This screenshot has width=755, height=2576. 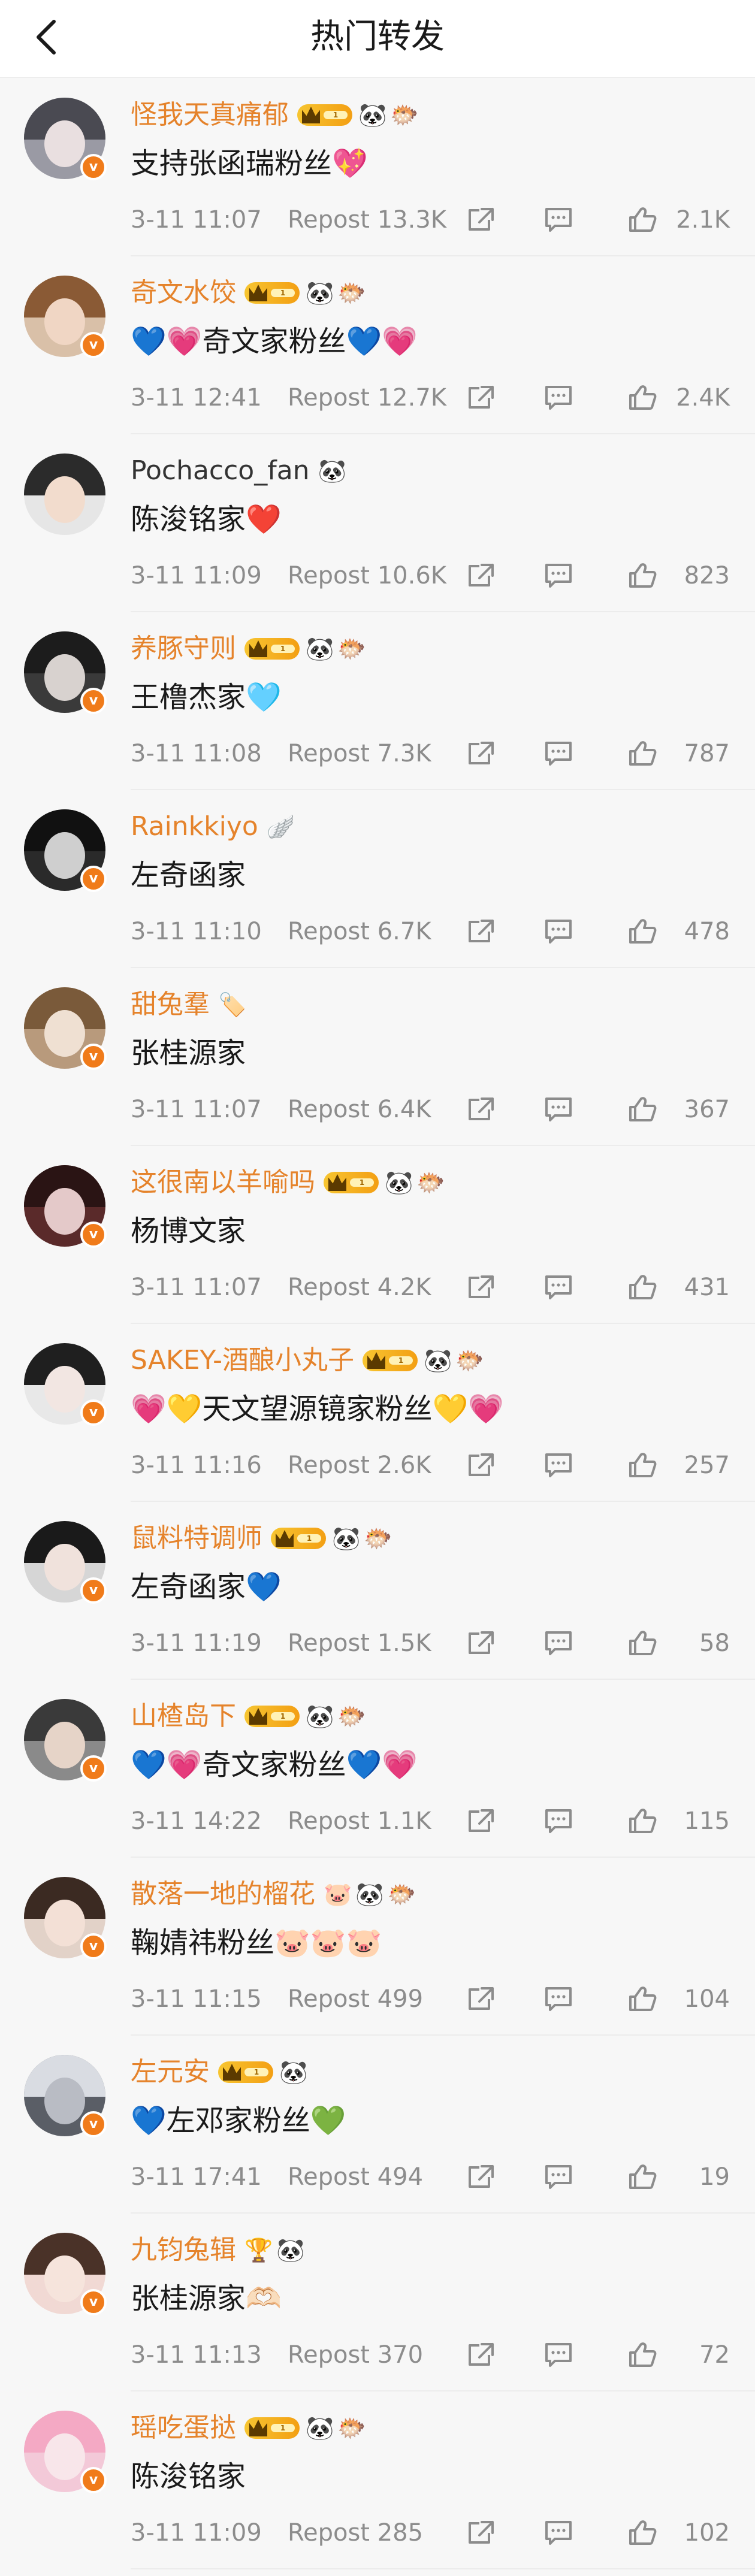 I want to click on username-text: 养豚守则, so click(x=183, y=648).